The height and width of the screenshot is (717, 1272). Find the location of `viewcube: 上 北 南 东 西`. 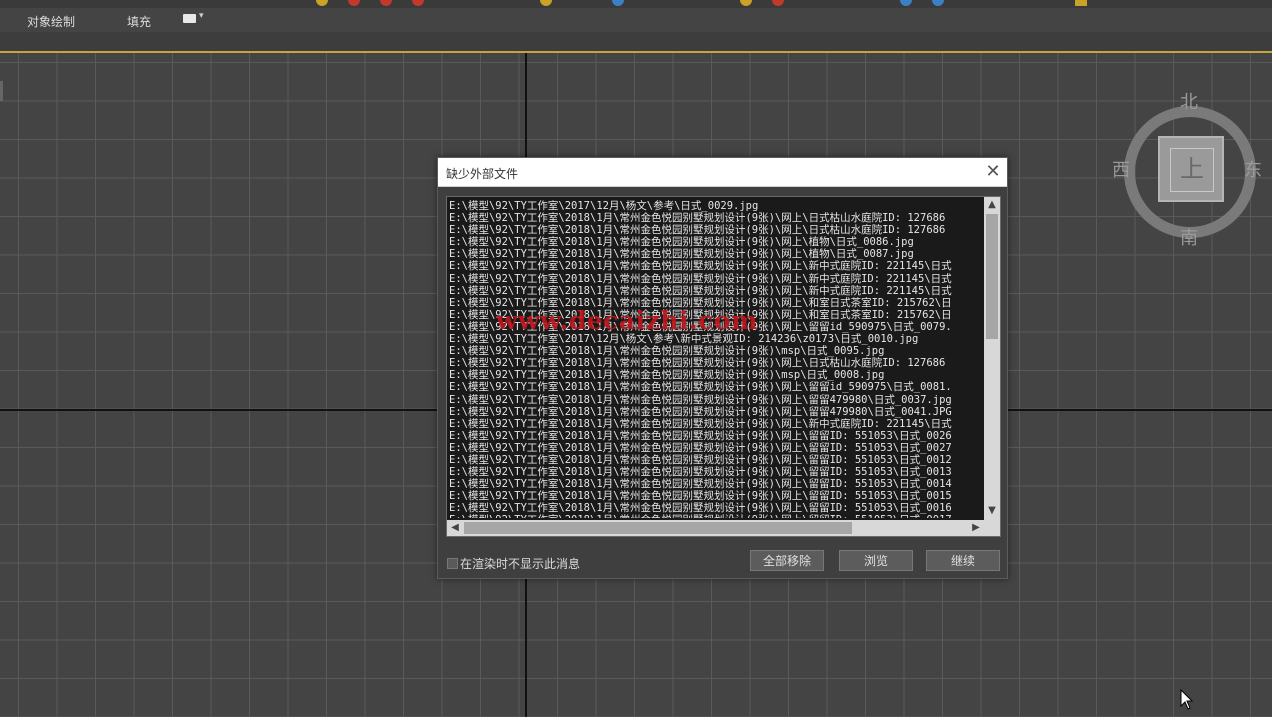

viewcube: 上 北 南 东 西 is located at coordinates (1192, 169).